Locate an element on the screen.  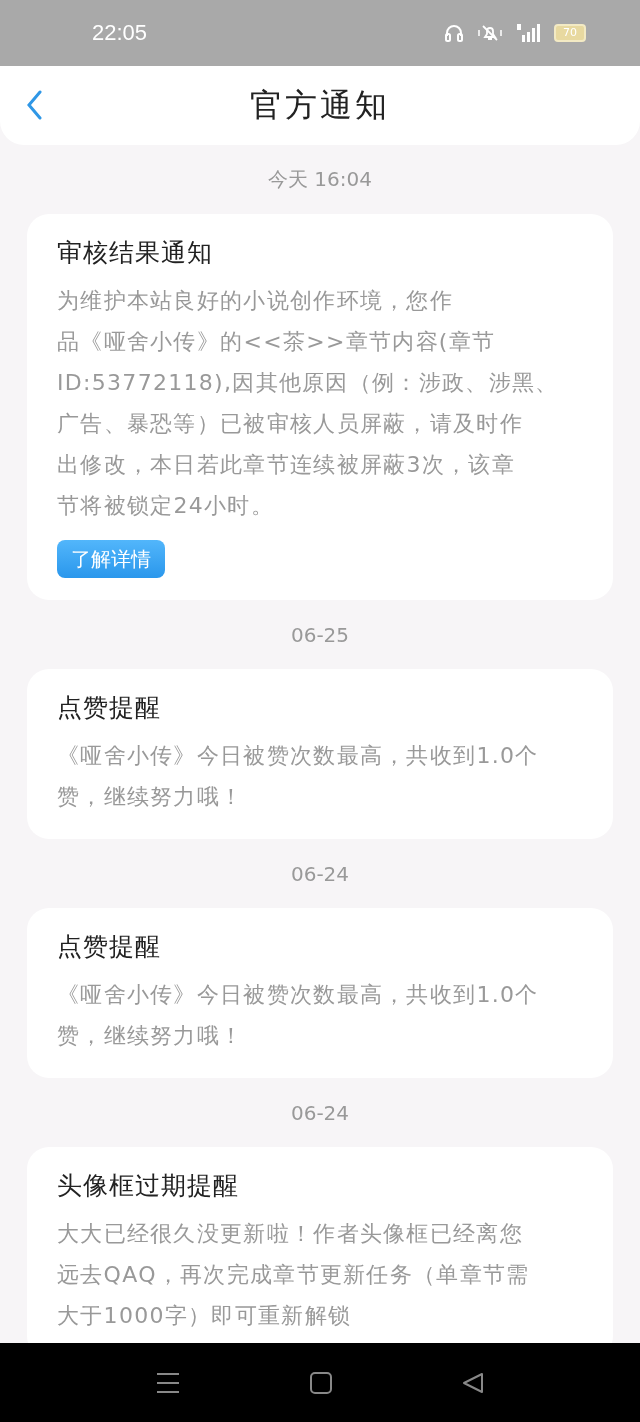
notice-title: 审核结果通知 is located at coordinates (135, 253).